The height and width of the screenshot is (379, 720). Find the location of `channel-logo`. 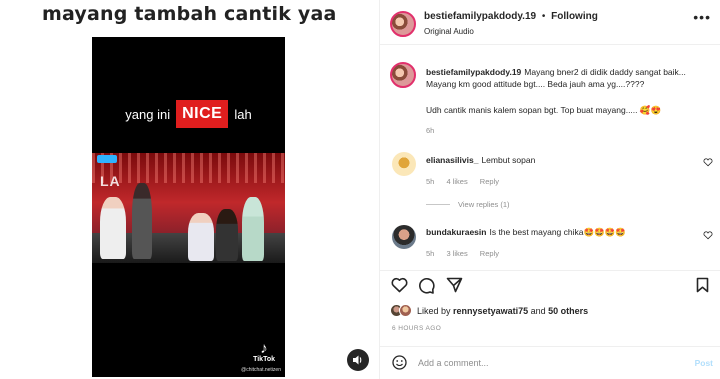

channel-logo is located at coordinates (107, 159).